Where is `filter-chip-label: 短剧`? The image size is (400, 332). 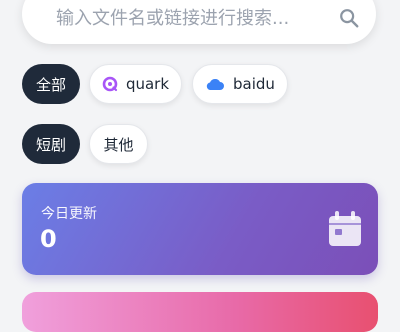 filter-chip-label: 短剧 is located at coordinates (50, 144).